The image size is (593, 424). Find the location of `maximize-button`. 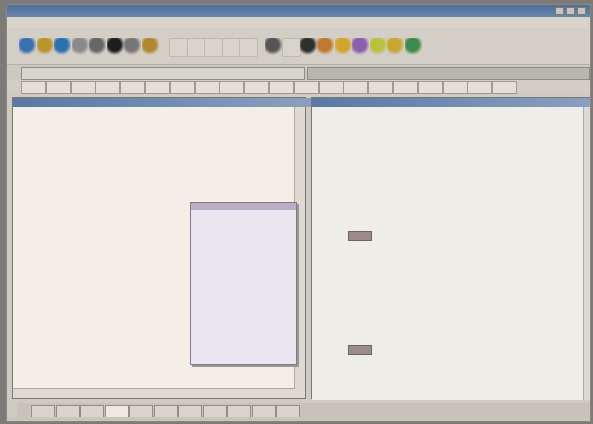

maximize-button is located at coordinates (570, 11).